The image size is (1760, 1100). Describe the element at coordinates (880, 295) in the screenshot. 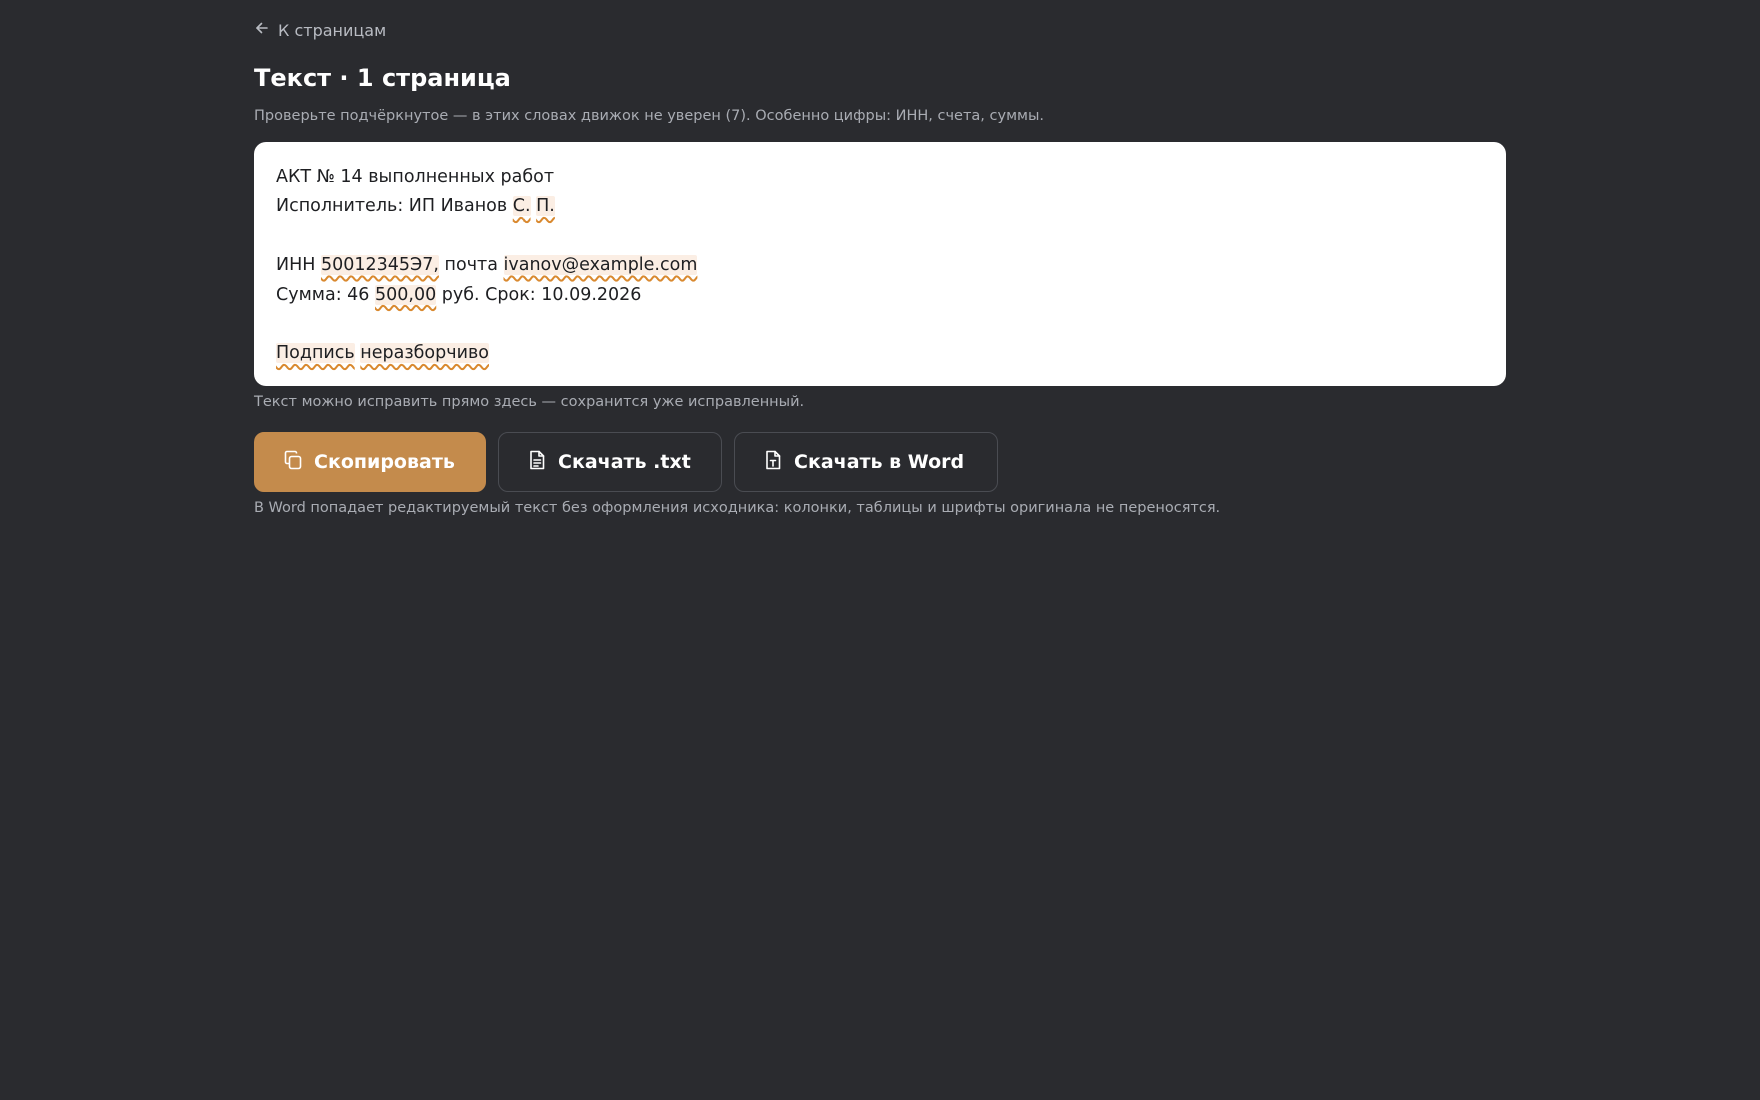

I see `doc-line-5: Сумма: 46 500,00 руб. Срок: 10.09.2026` at that location.